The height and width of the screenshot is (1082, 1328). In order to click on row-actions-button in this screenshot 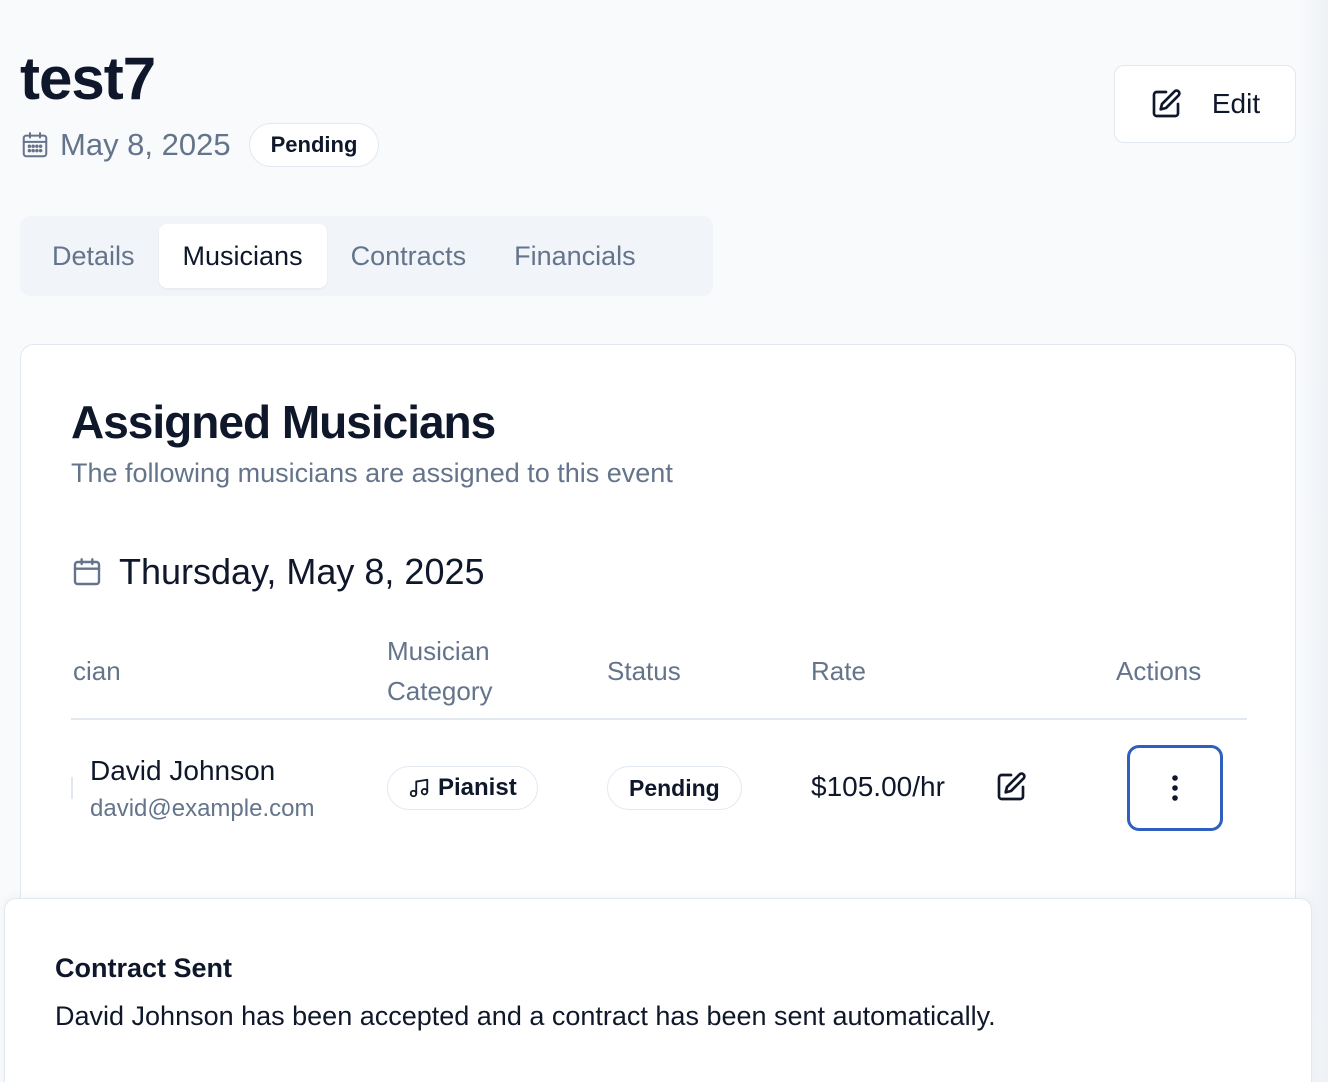, I will do `click(1175, 788)`.